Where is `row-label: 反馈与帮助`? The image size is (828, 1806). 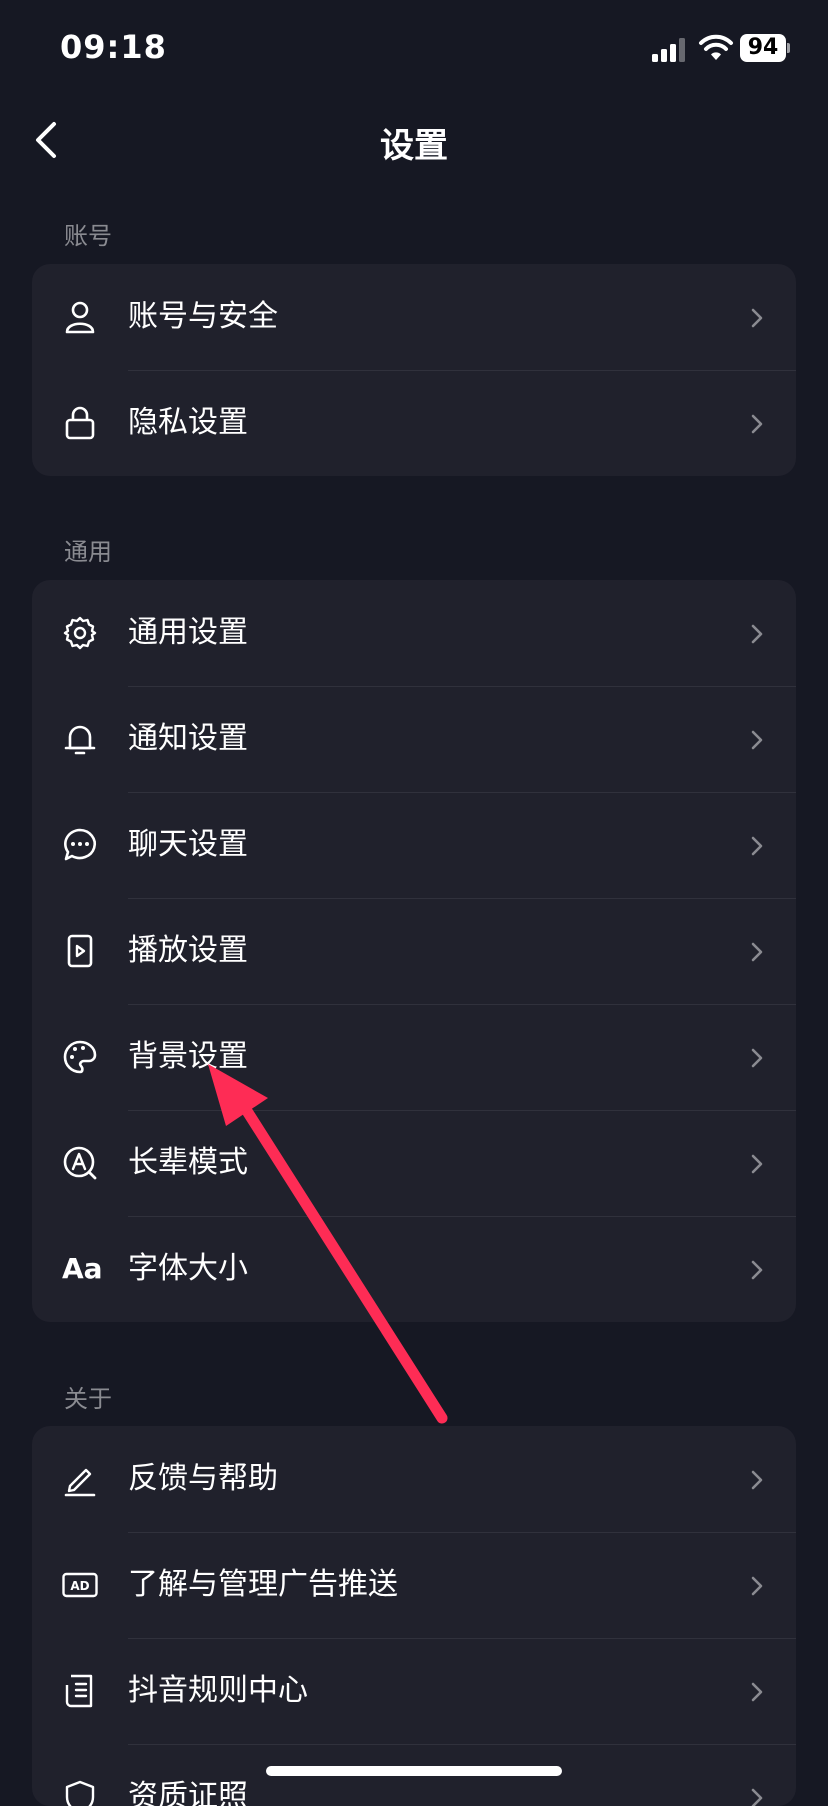 row-label: 反馈与帮助 is located at coordinates (203, 1478).